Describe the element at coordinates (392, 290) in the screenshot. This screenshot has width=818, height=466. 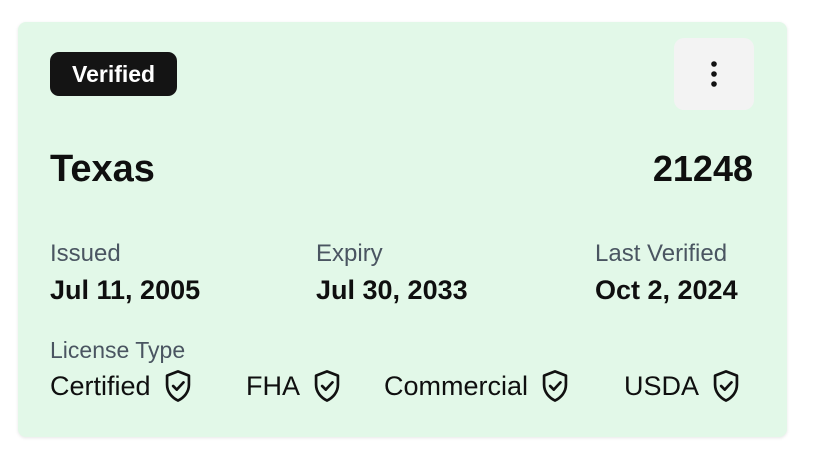
I see `expiry-value: Jul 30, 2033` at that location.